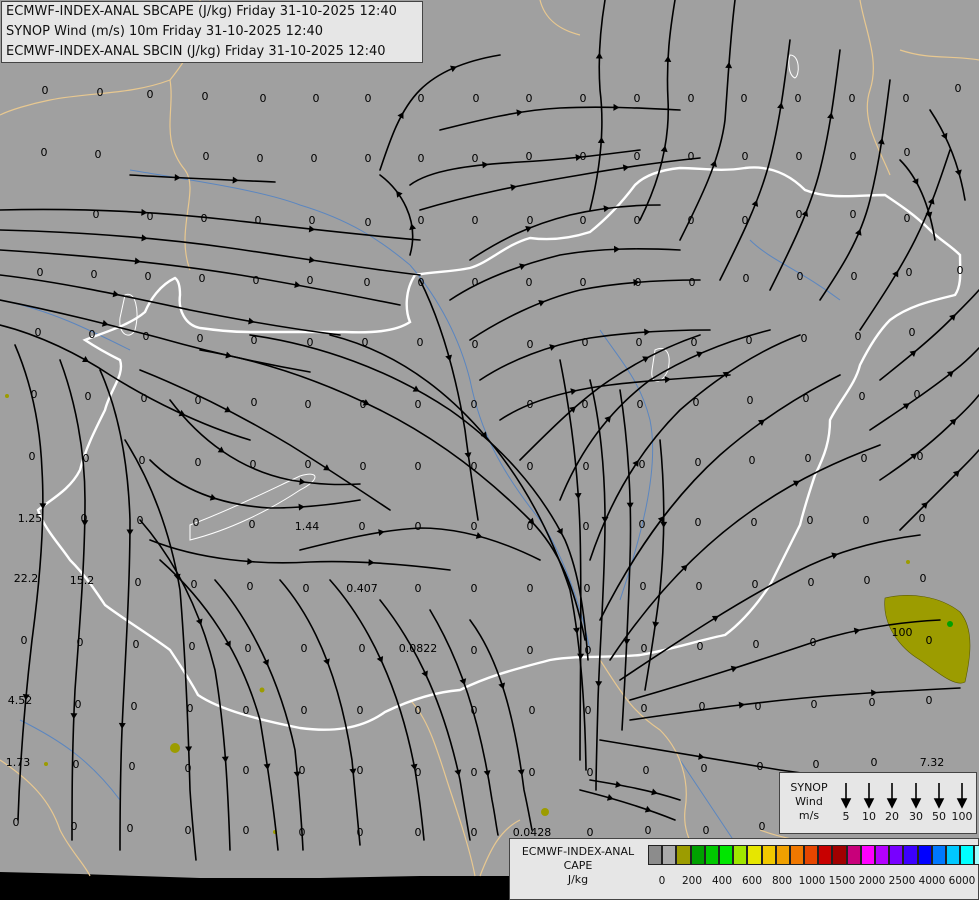 This screenshot has width=979, height=900. I want to click on cin-value-label: 1.73, so click(18, 762).